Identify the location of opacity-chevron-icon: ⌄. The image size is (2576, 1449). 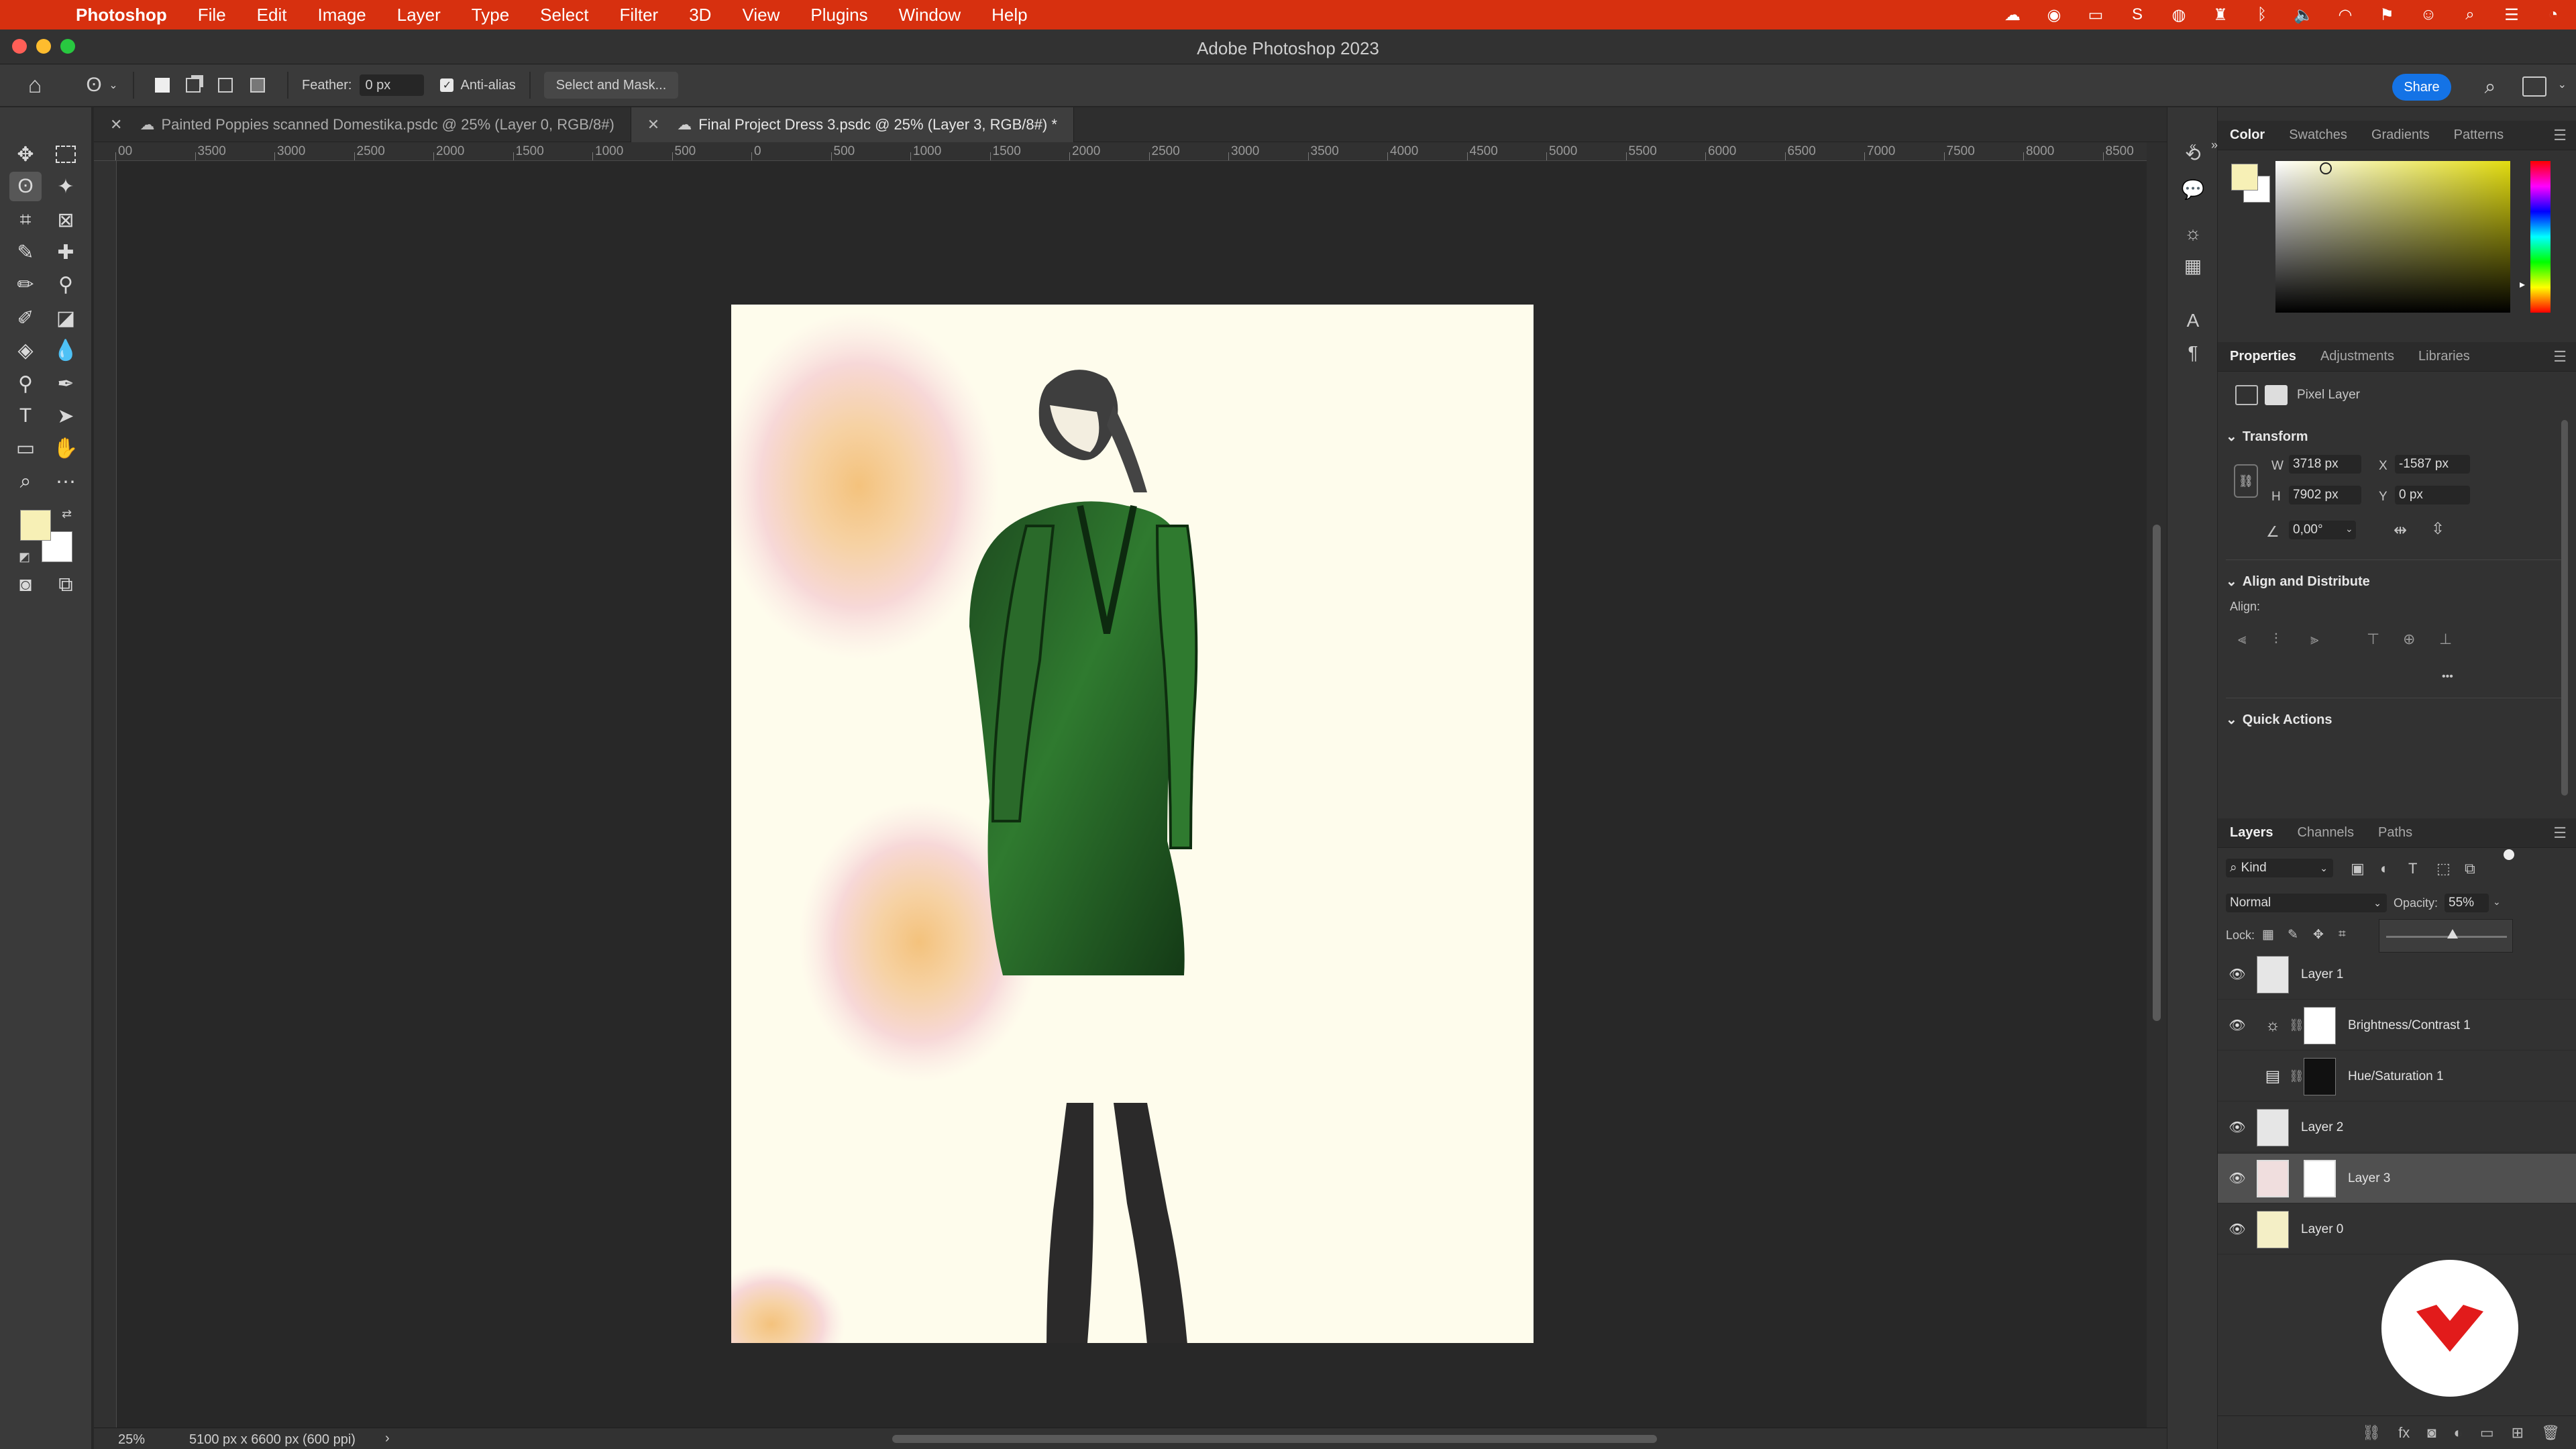
(2497, 902).